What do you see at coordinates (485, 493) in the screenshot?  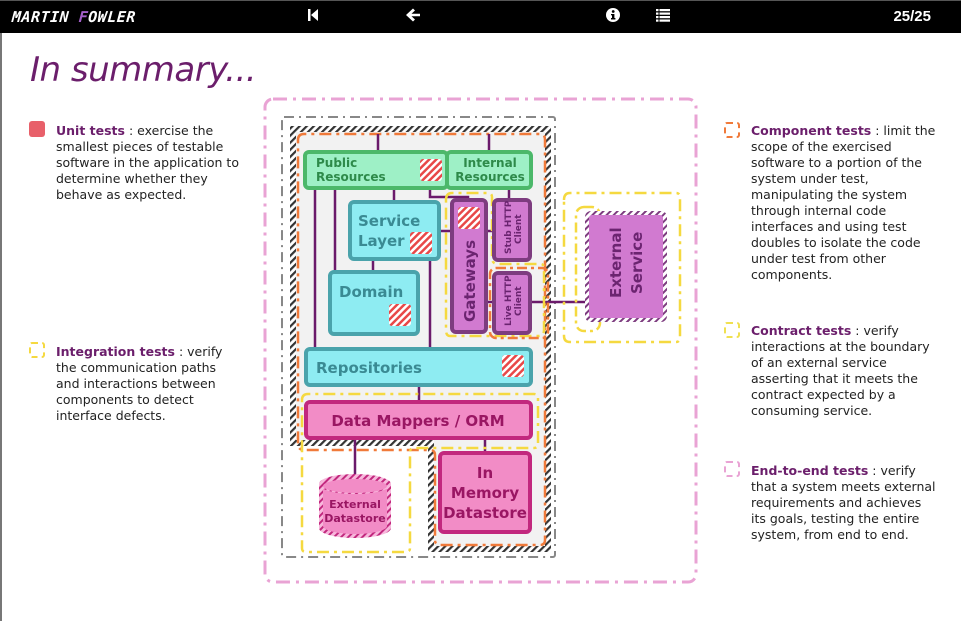 I see `in-memory-datastore-label-2: Memory` at bounding box center [485, 493].